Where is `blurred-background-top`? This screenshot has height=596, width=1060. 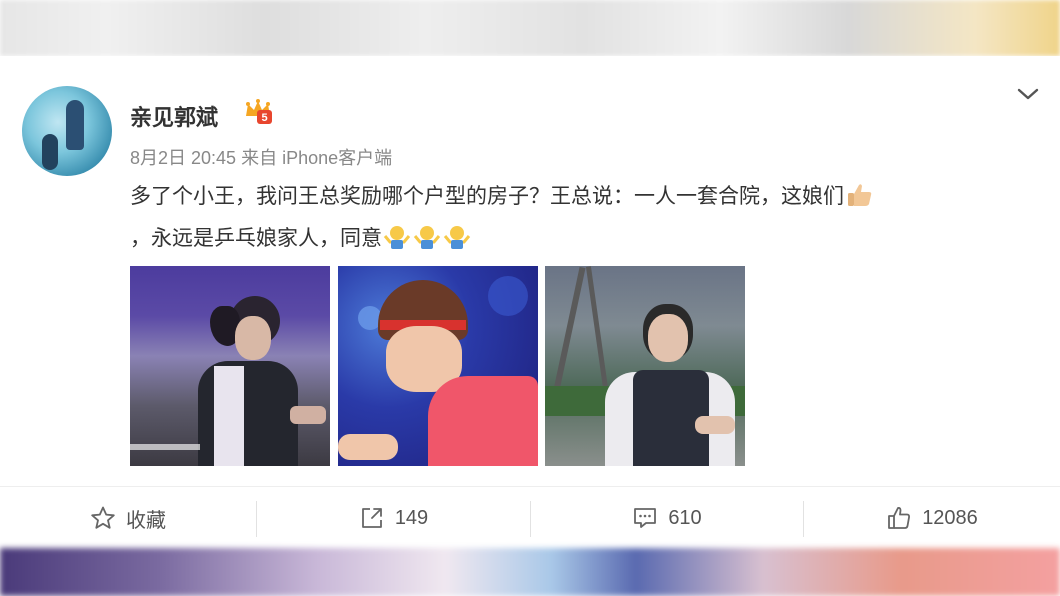 blurred-background-top is located at coordinates (530, 28).